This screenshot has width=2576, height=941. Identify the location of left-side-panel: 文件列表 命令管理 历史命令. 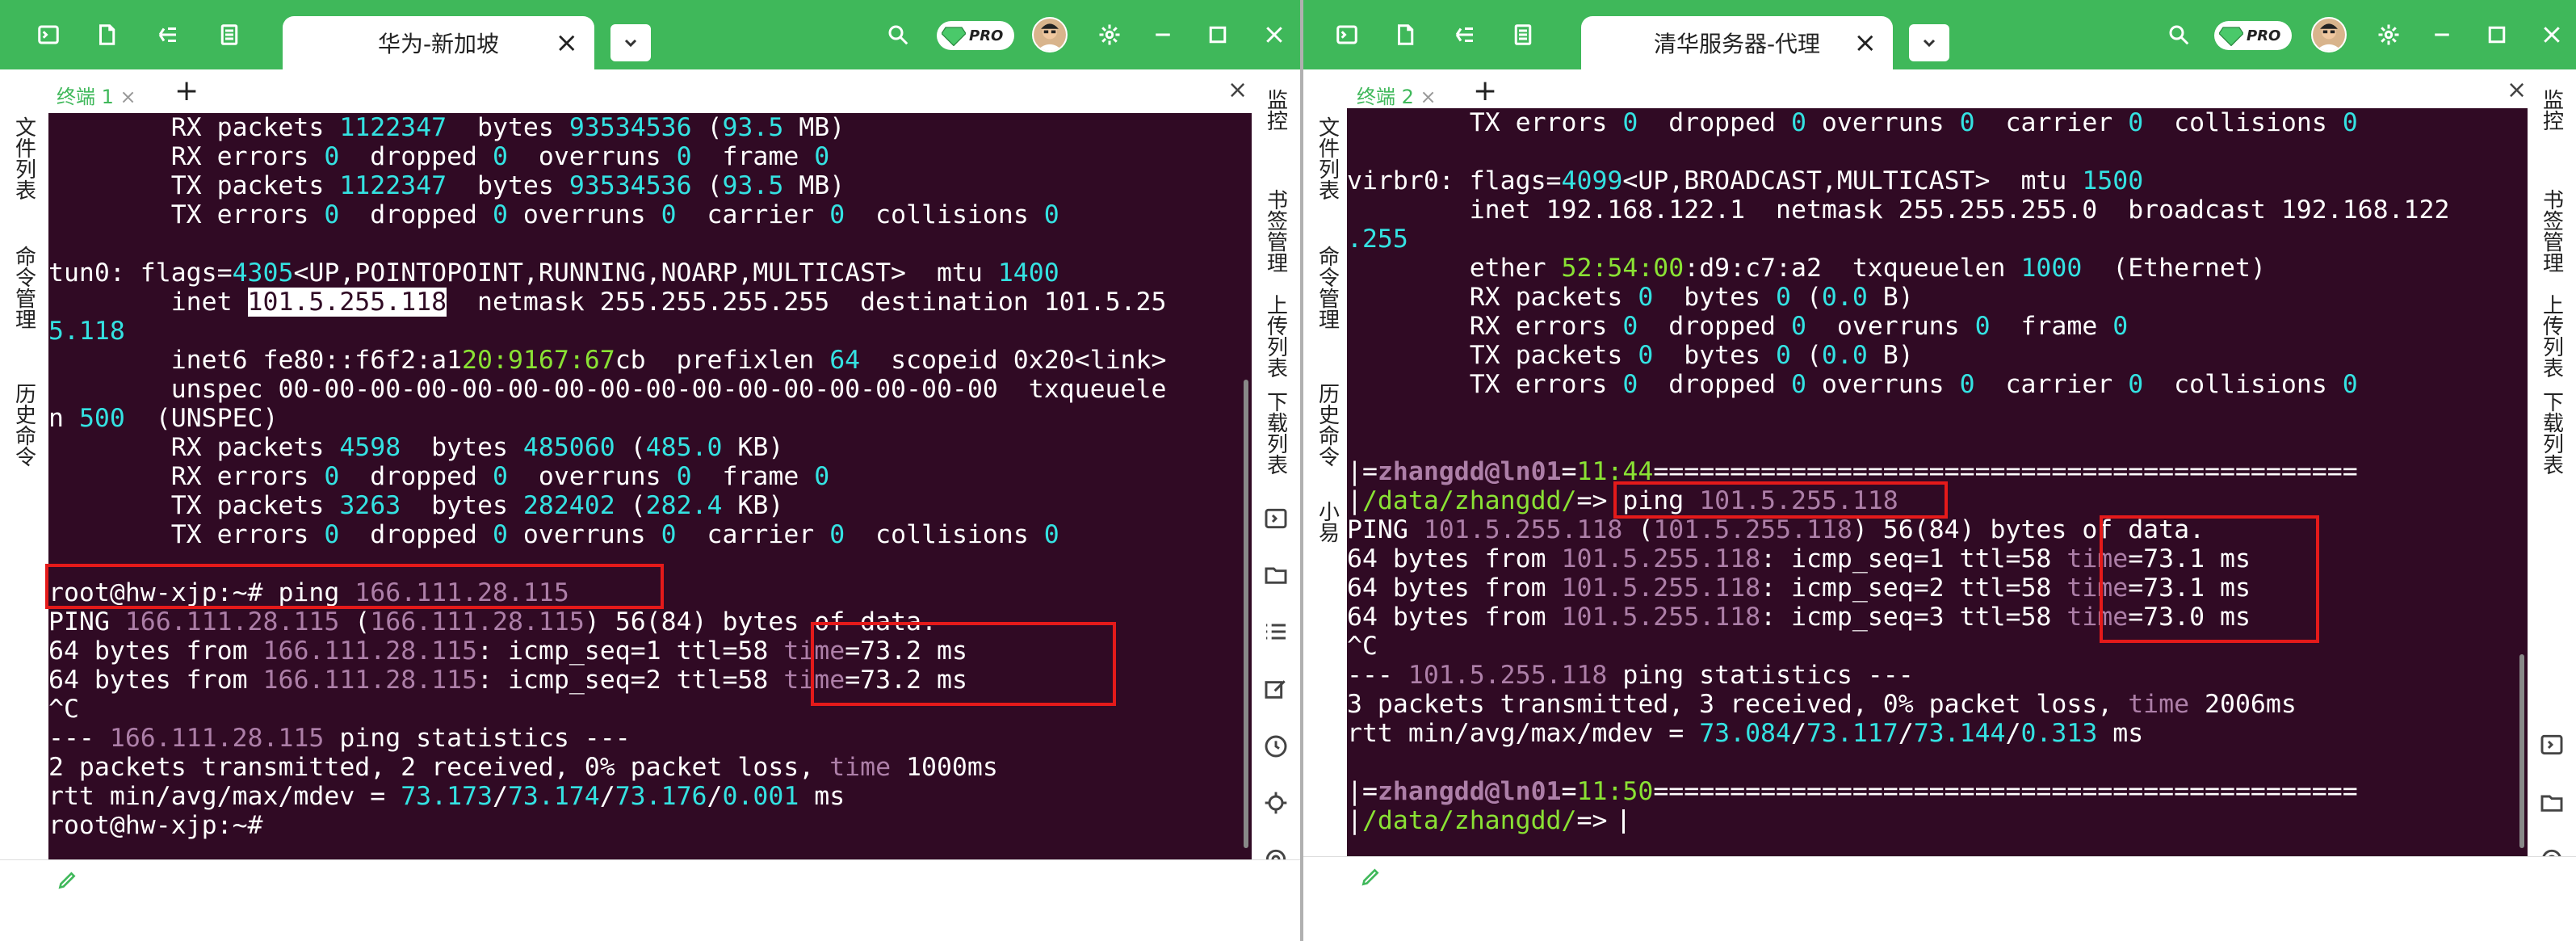
(24, 485).